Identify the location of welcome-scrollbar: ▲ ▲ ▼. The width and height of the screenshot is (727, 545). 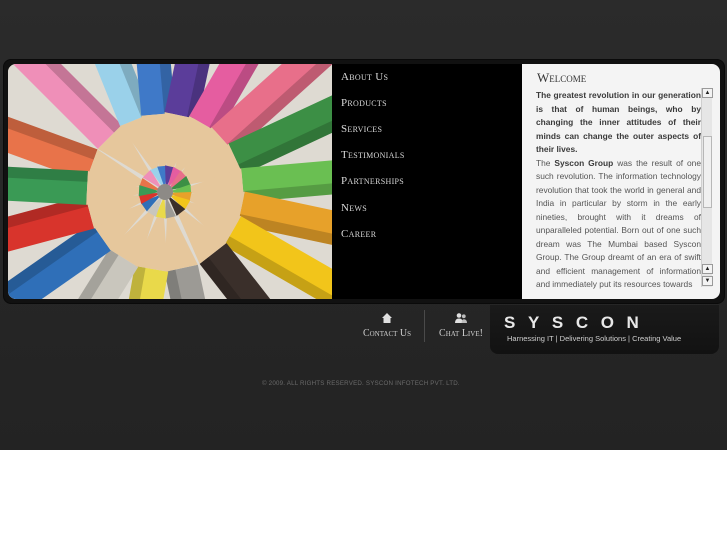
(707, 187).